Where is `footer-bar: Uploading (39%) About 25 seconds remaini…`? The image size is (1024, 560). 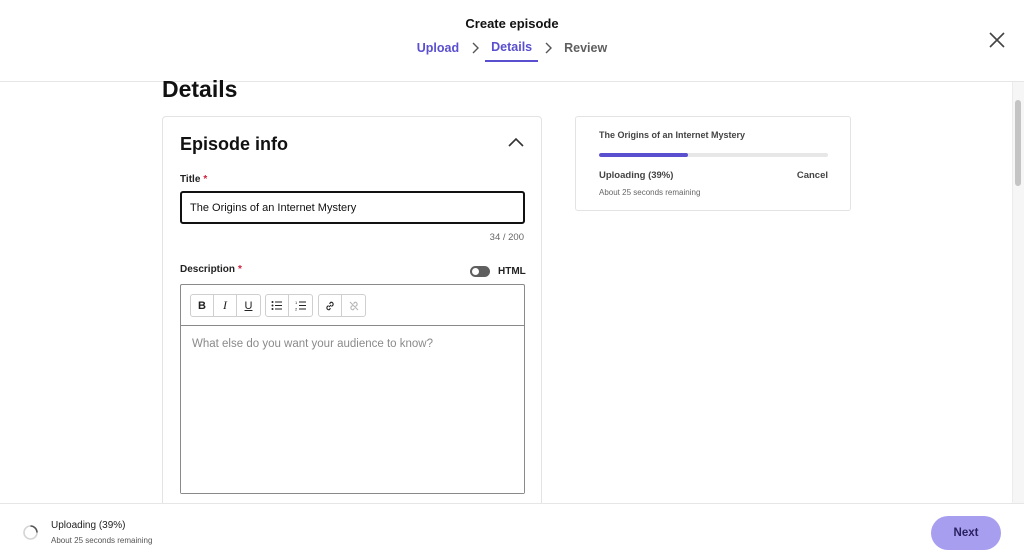 footer-bar: Uploading (39%) About 25 seconds remaini… is located at coordinates (512, 531).